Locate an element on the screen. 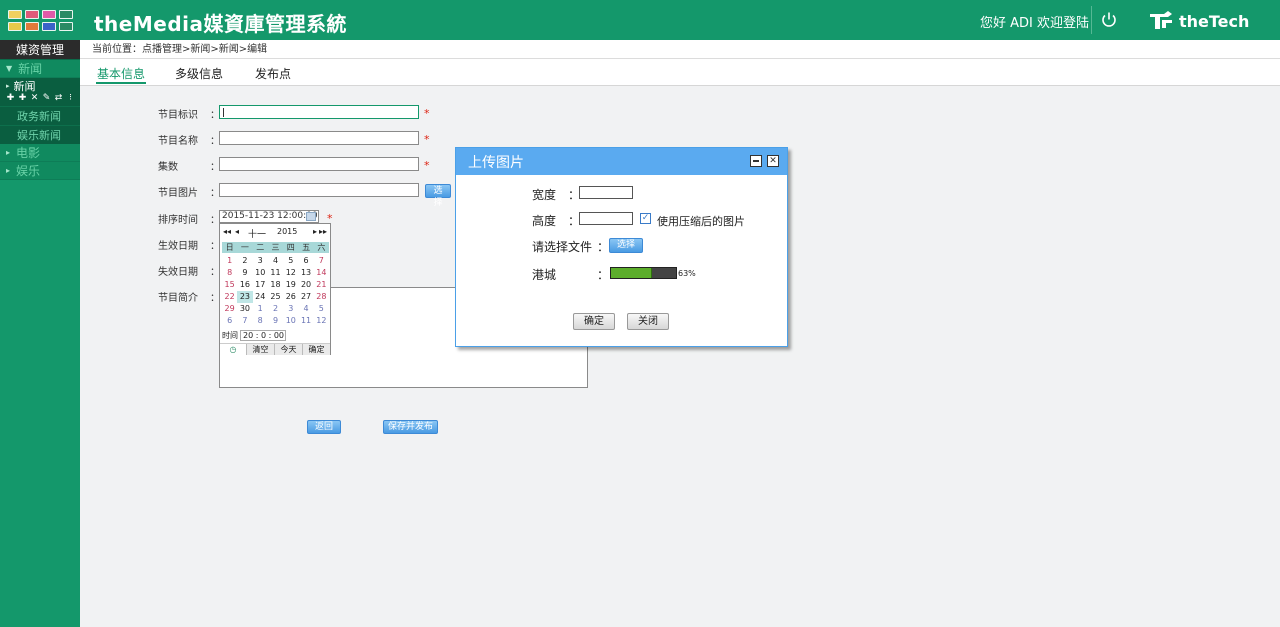 This screenshot has height=627, width=1280. time-input: 20 : 0 : 00 is located at coordinates (263, 335).